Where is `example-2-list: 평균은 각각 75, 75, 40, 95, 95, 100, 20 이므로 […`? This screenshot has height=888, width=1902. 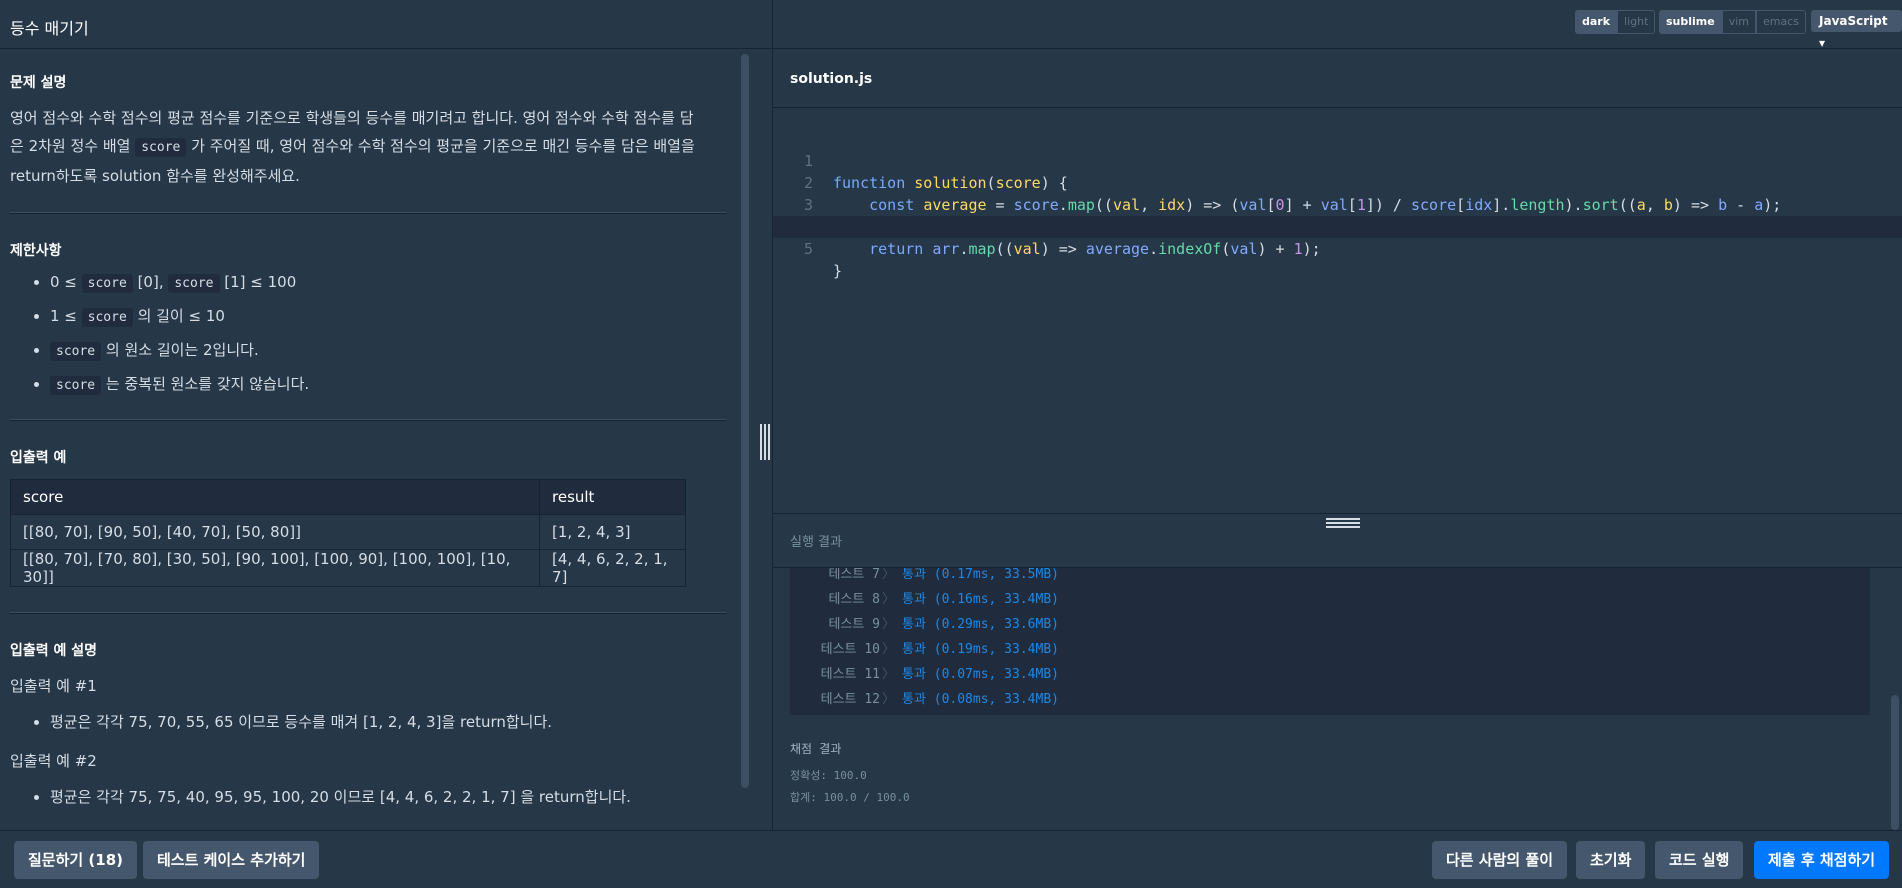 example-2-list: 평균은 각각 75, 75, 40, 95, 95, 100, 20 이므로 [… is located at coordinates (368, 797).